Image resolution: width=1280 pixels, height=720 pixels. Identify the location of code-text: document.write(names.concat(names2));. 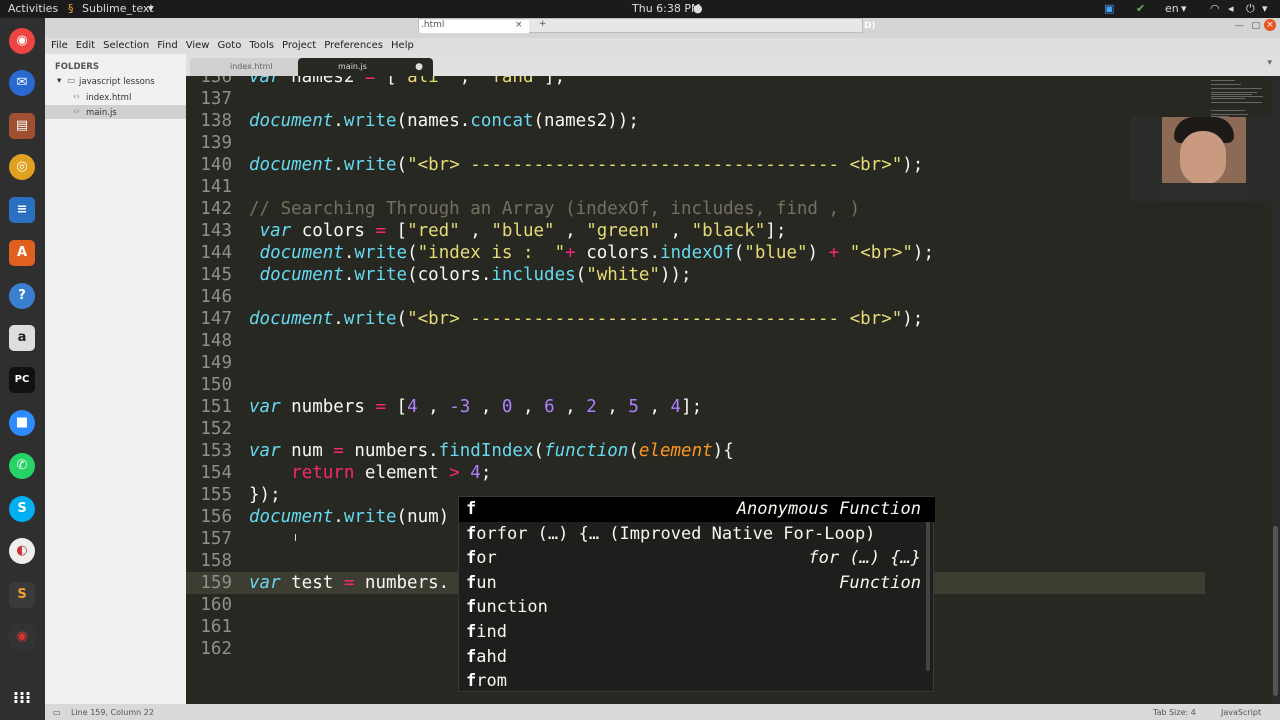
(444, 121).